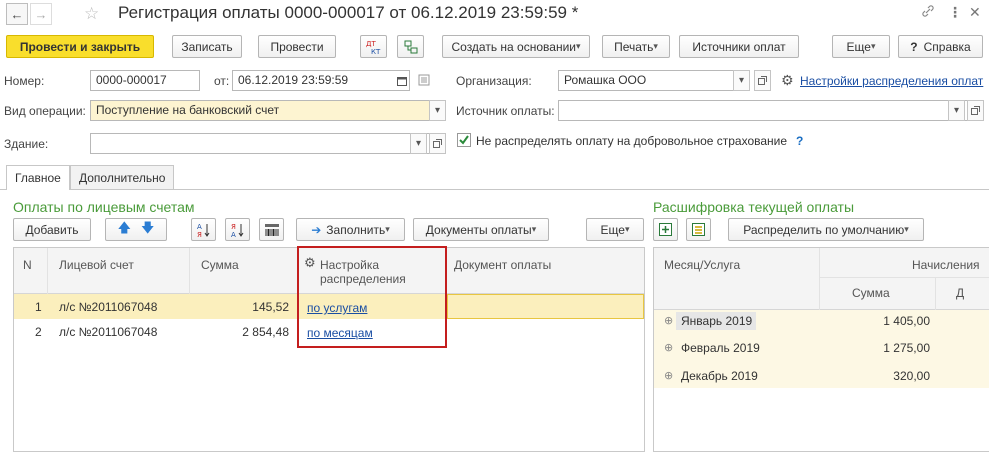 The height and width of the screenshot is (452, 989). What do you see at coordinates (24, 81) in the screenshot?
I see `number-label: Номер:` at bounding box center [24, 81].